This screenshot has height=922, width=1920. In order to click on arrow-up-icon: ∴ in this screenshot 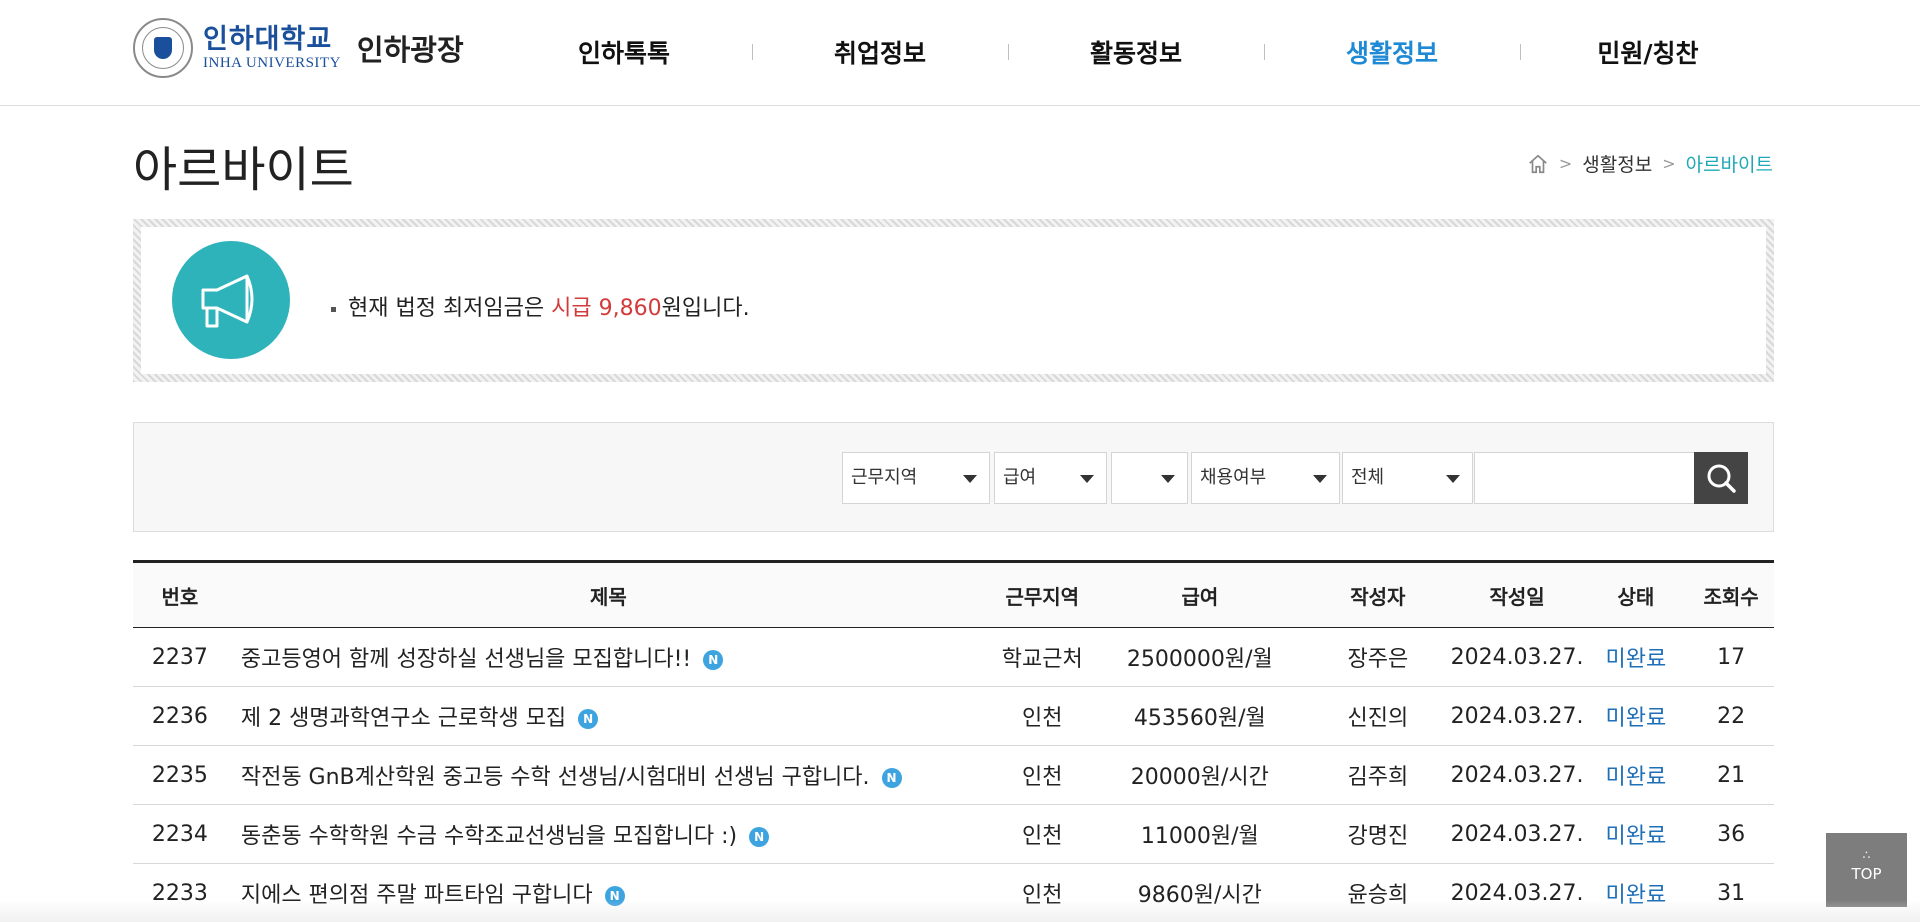, I will do `click(1866, 855)`.